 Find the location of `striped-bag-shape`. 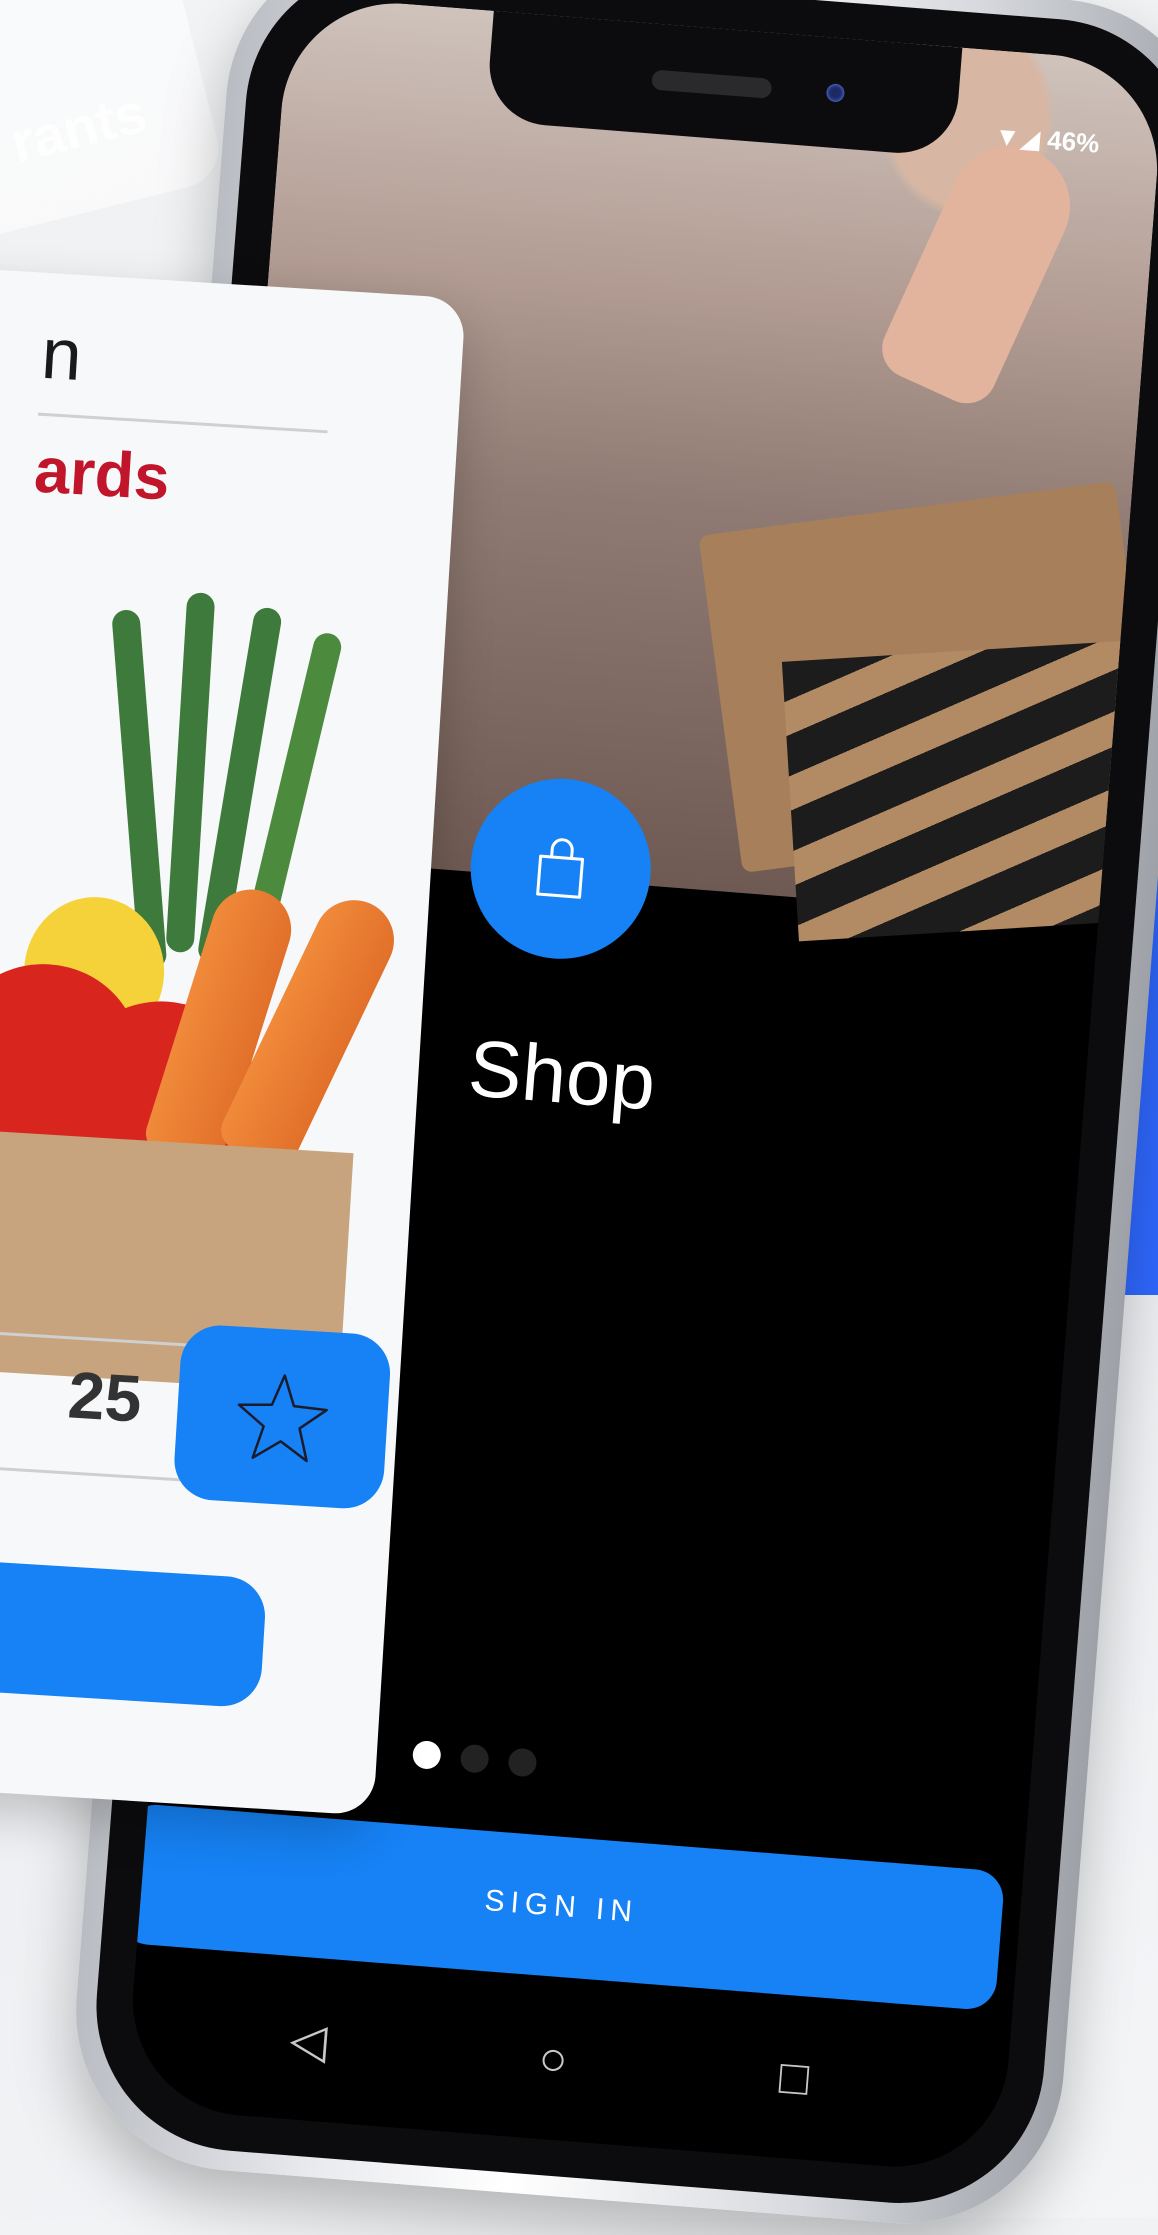

striped-bag-shape is located at coordinates (969, 790).